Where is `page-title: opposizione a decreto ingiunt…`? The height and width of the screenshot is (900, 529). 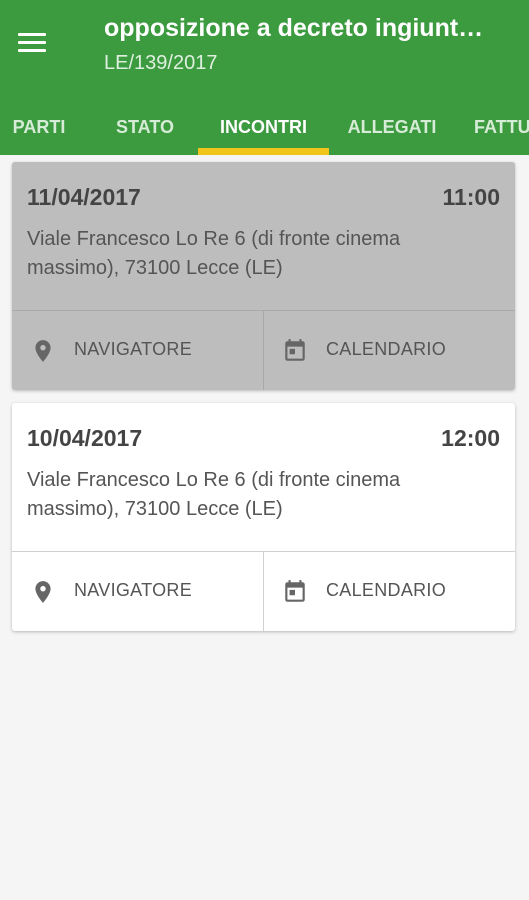 page-title: opposizione a decreto ingiunt… is located at coordinates (294, 28).